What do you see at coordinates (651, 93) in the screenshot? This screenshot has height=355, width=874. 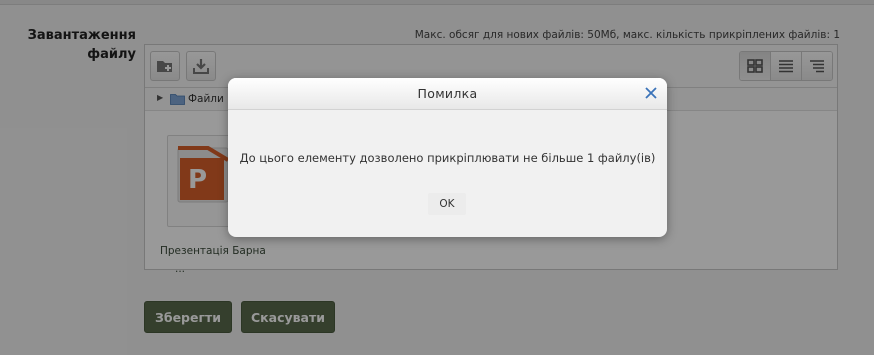 I see `close-icon` at bounding box center [651, 93].